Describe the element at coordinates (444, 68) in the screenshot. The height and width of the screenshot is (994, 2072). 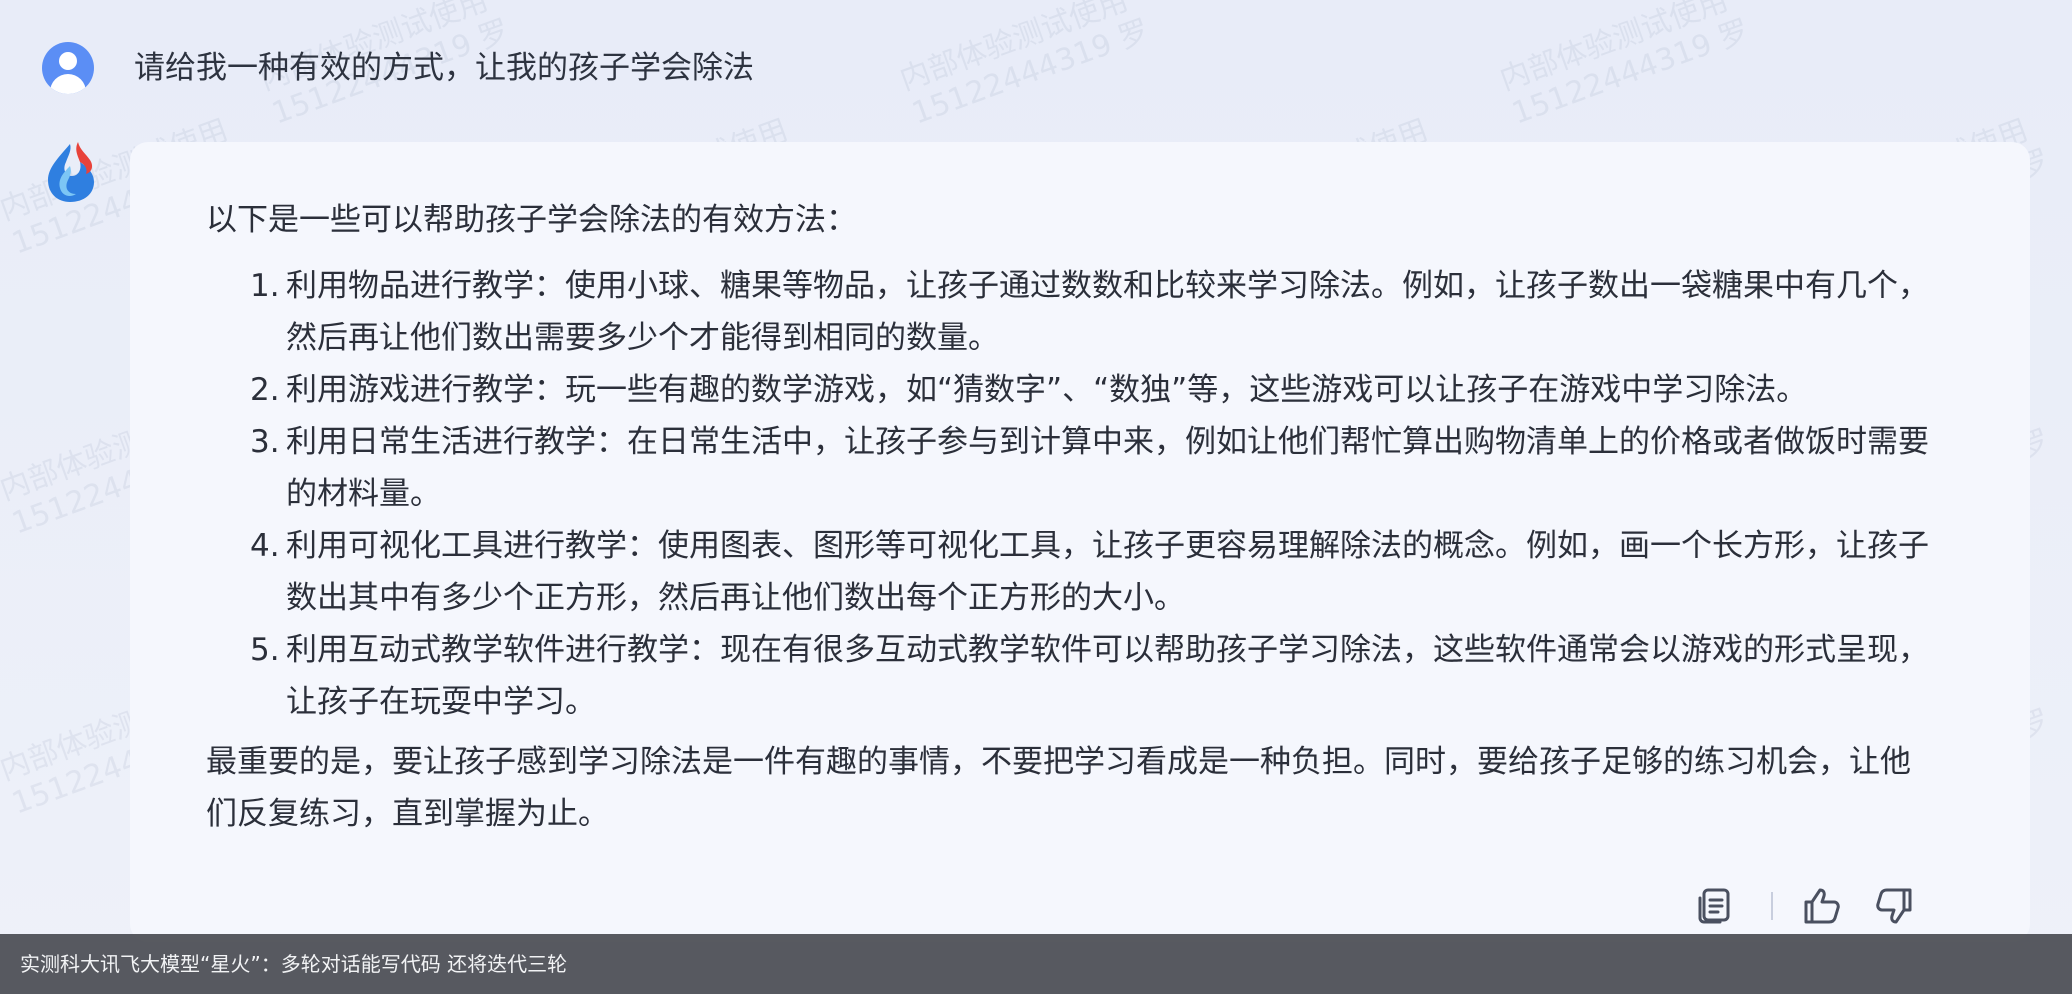
I see `user-question: 请给我一种有效的方式，让我的孩子学会除法` at that location.